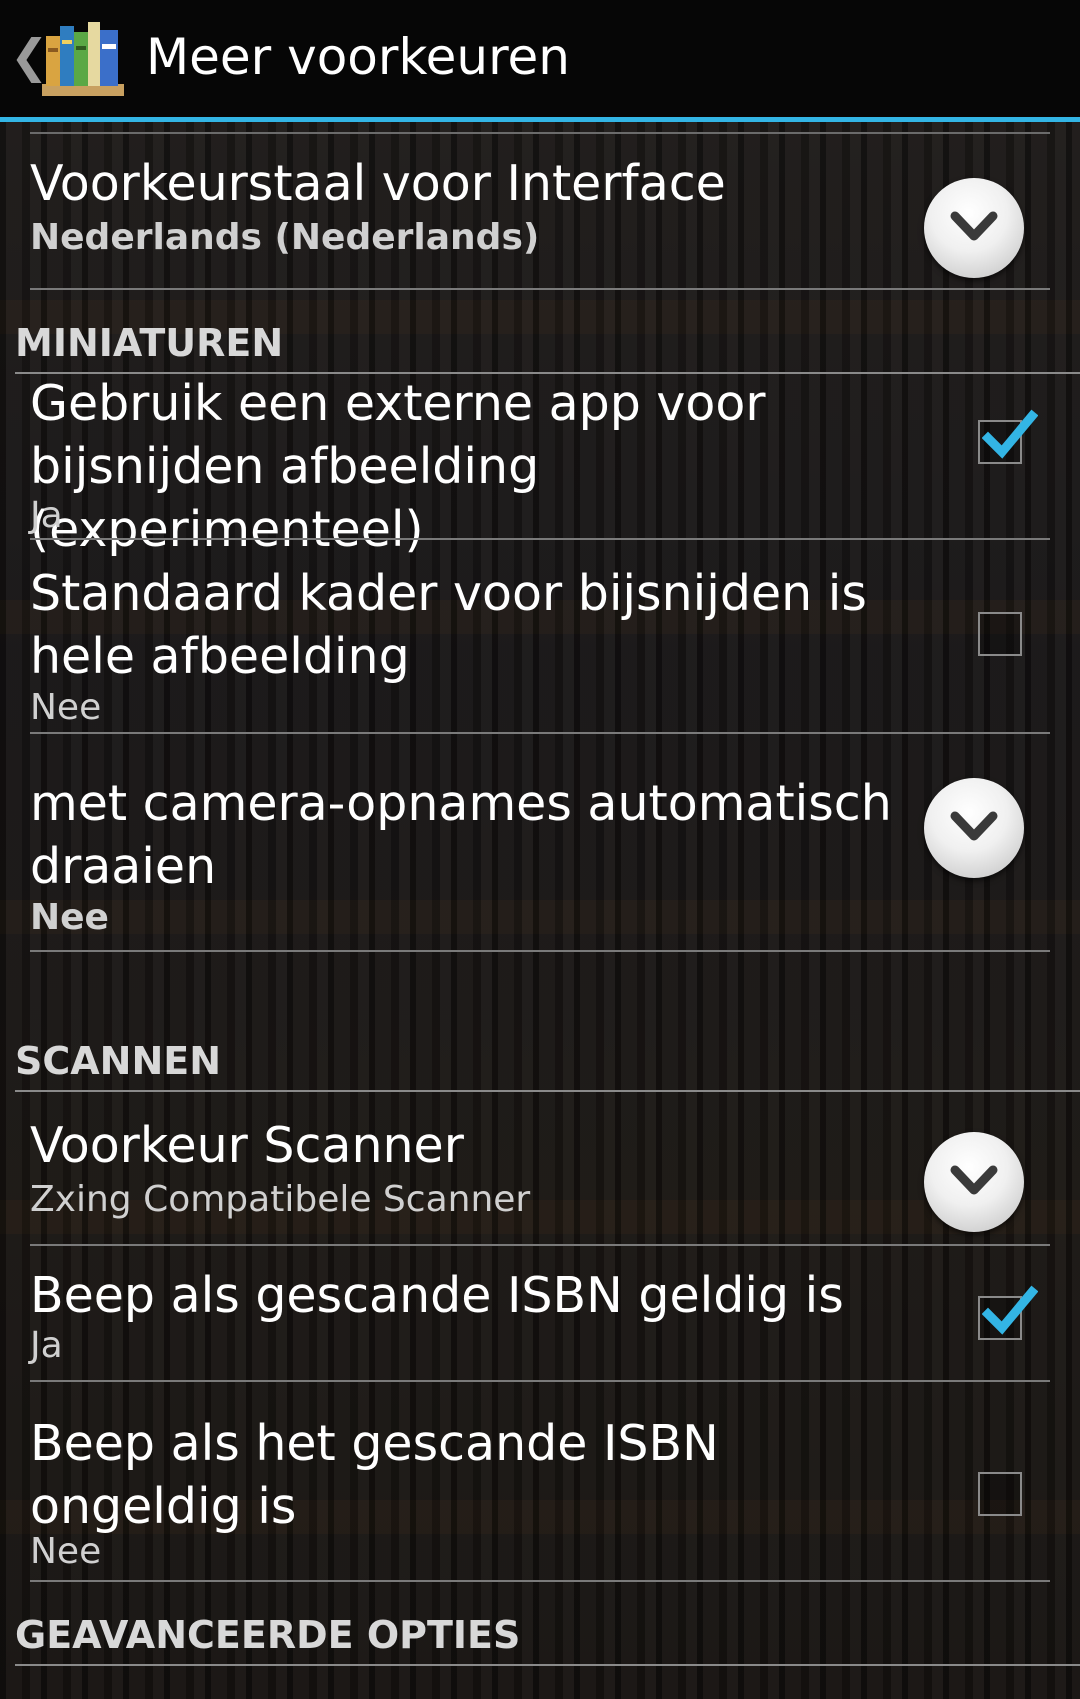  Describe the element at coordinates (149, 343) in the screenshot. I see `section-label: MINIATUREN` at that location.